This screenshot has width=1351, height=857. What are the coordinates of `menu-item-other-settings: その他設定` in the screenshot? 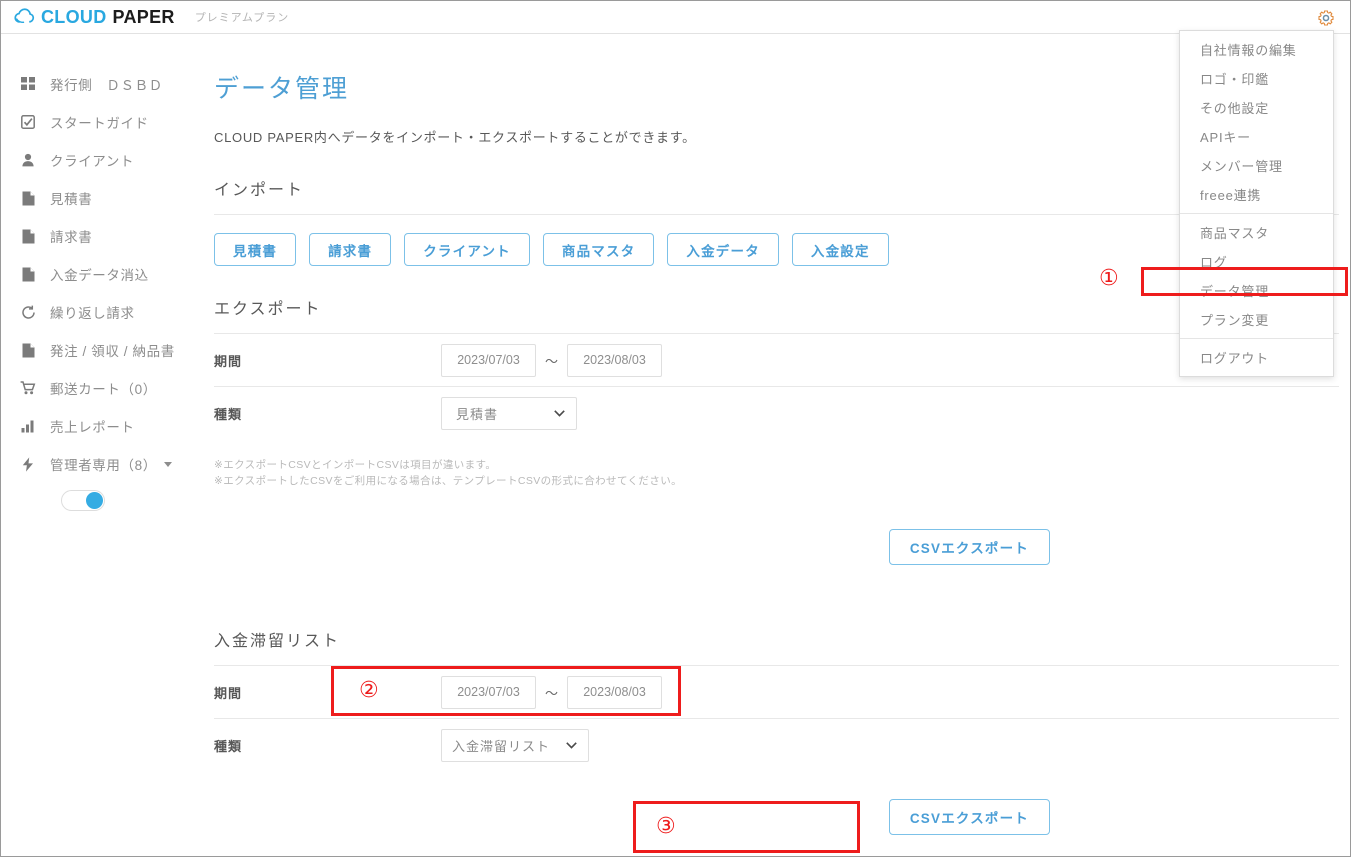 It's located at (1256, 107).